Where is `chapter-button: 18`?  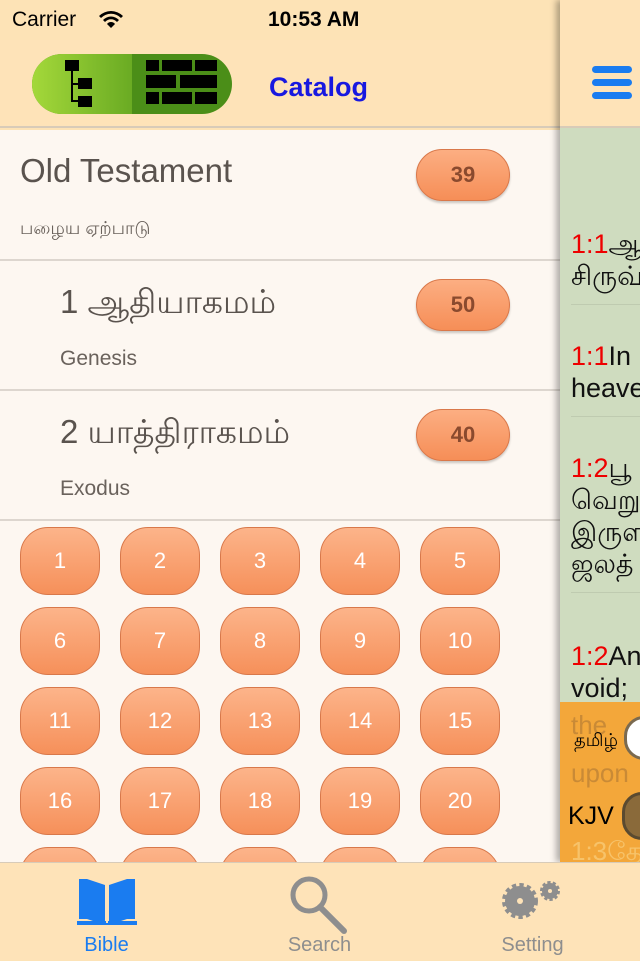 chapter-button: 18 is located at coordinates (260, 801).